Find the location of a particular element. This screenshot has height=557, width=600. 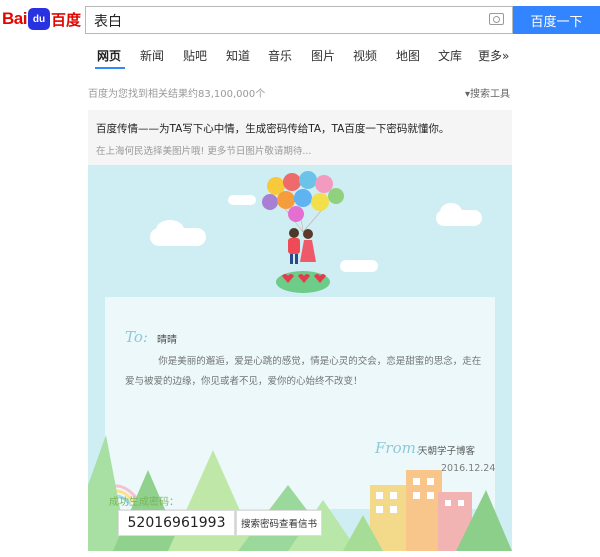

recipient-name: 晴晴 is located at coordinates (167, 340).